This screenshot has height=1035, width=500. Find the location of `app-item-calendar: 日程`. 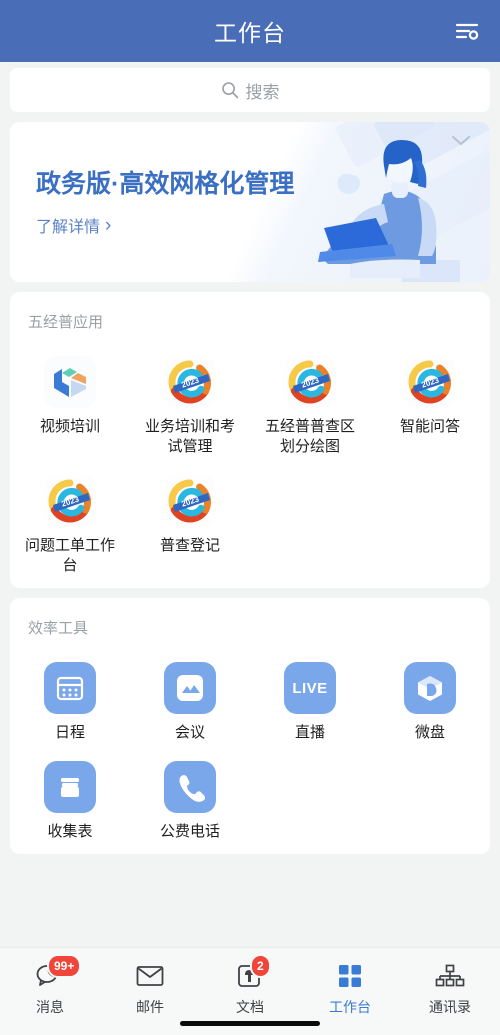

app-item-calendar: 日程 is located at coordinates (70, 693).